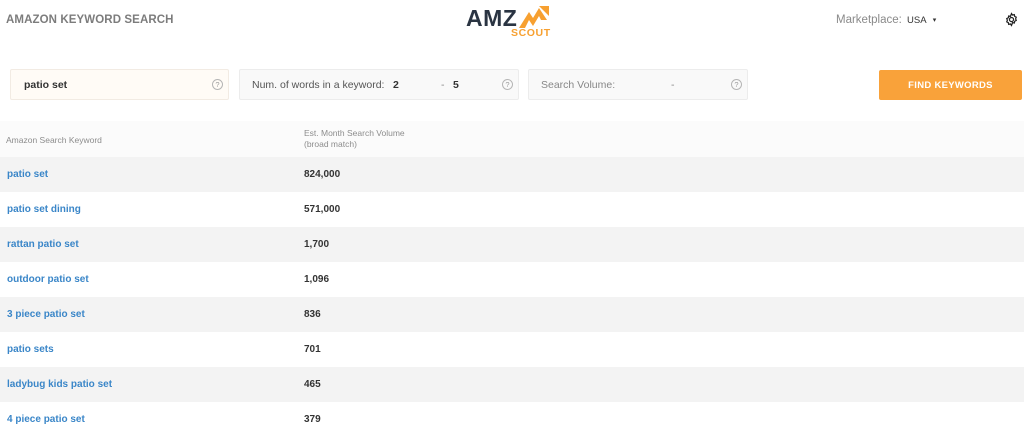  I want to click on gear-icon, so click(1011, 19).